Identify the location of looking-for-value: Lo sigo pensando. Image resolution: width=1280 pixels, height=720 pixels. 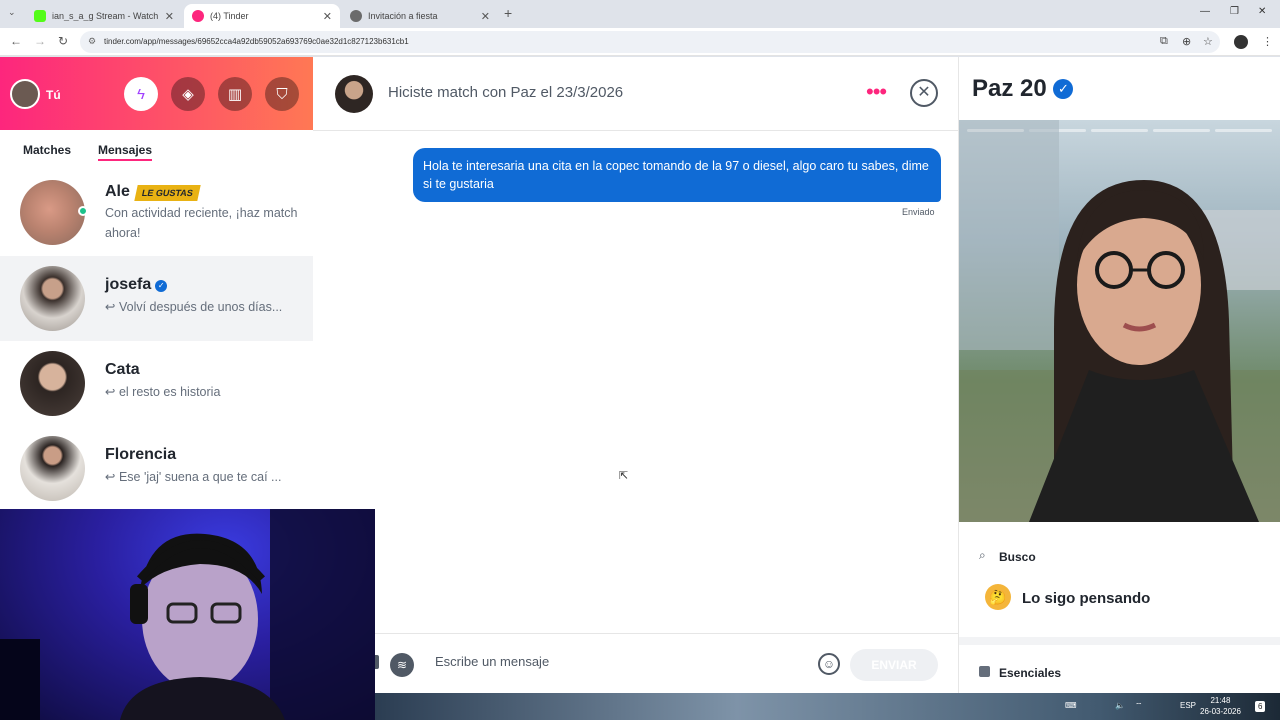
(1086, 598).